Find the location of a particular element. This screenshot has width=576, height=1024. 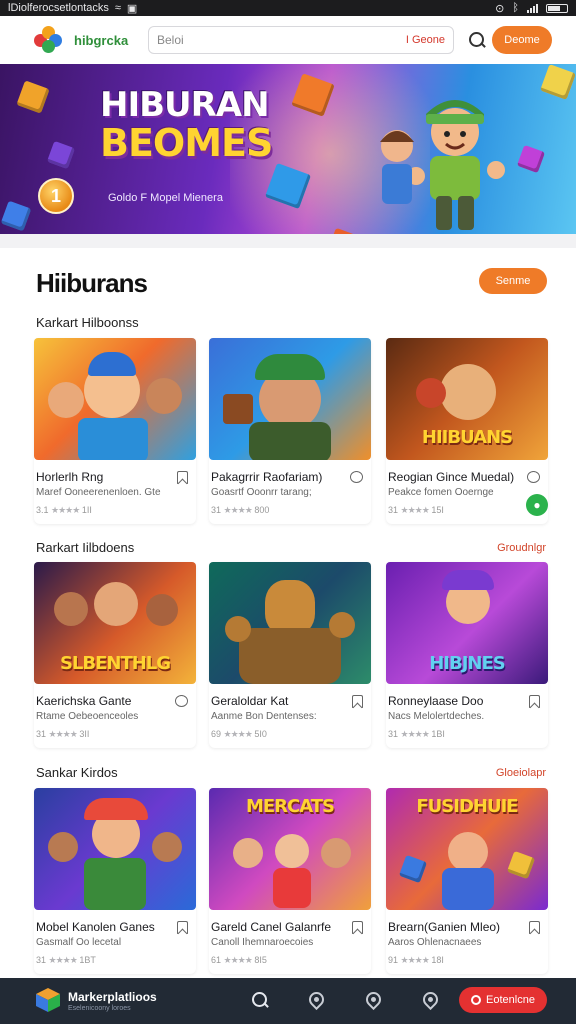

side-character-illustration is located at coordinates (397, 167).